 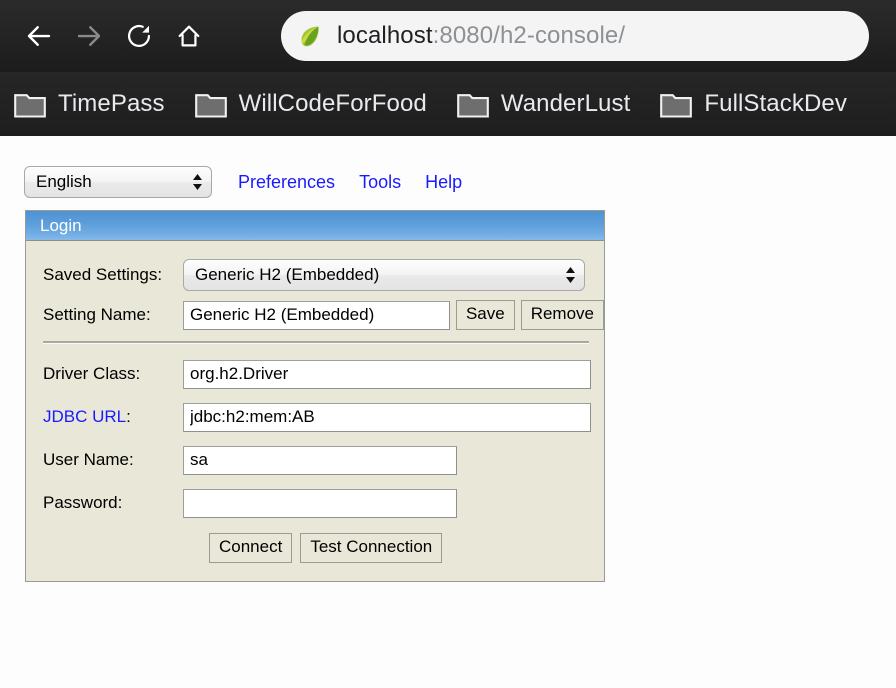 What do you see at coordinates (92, 373) in the screenshot?
I see `label-driver-class: Driver Class:` at bounding box center [92, 373].